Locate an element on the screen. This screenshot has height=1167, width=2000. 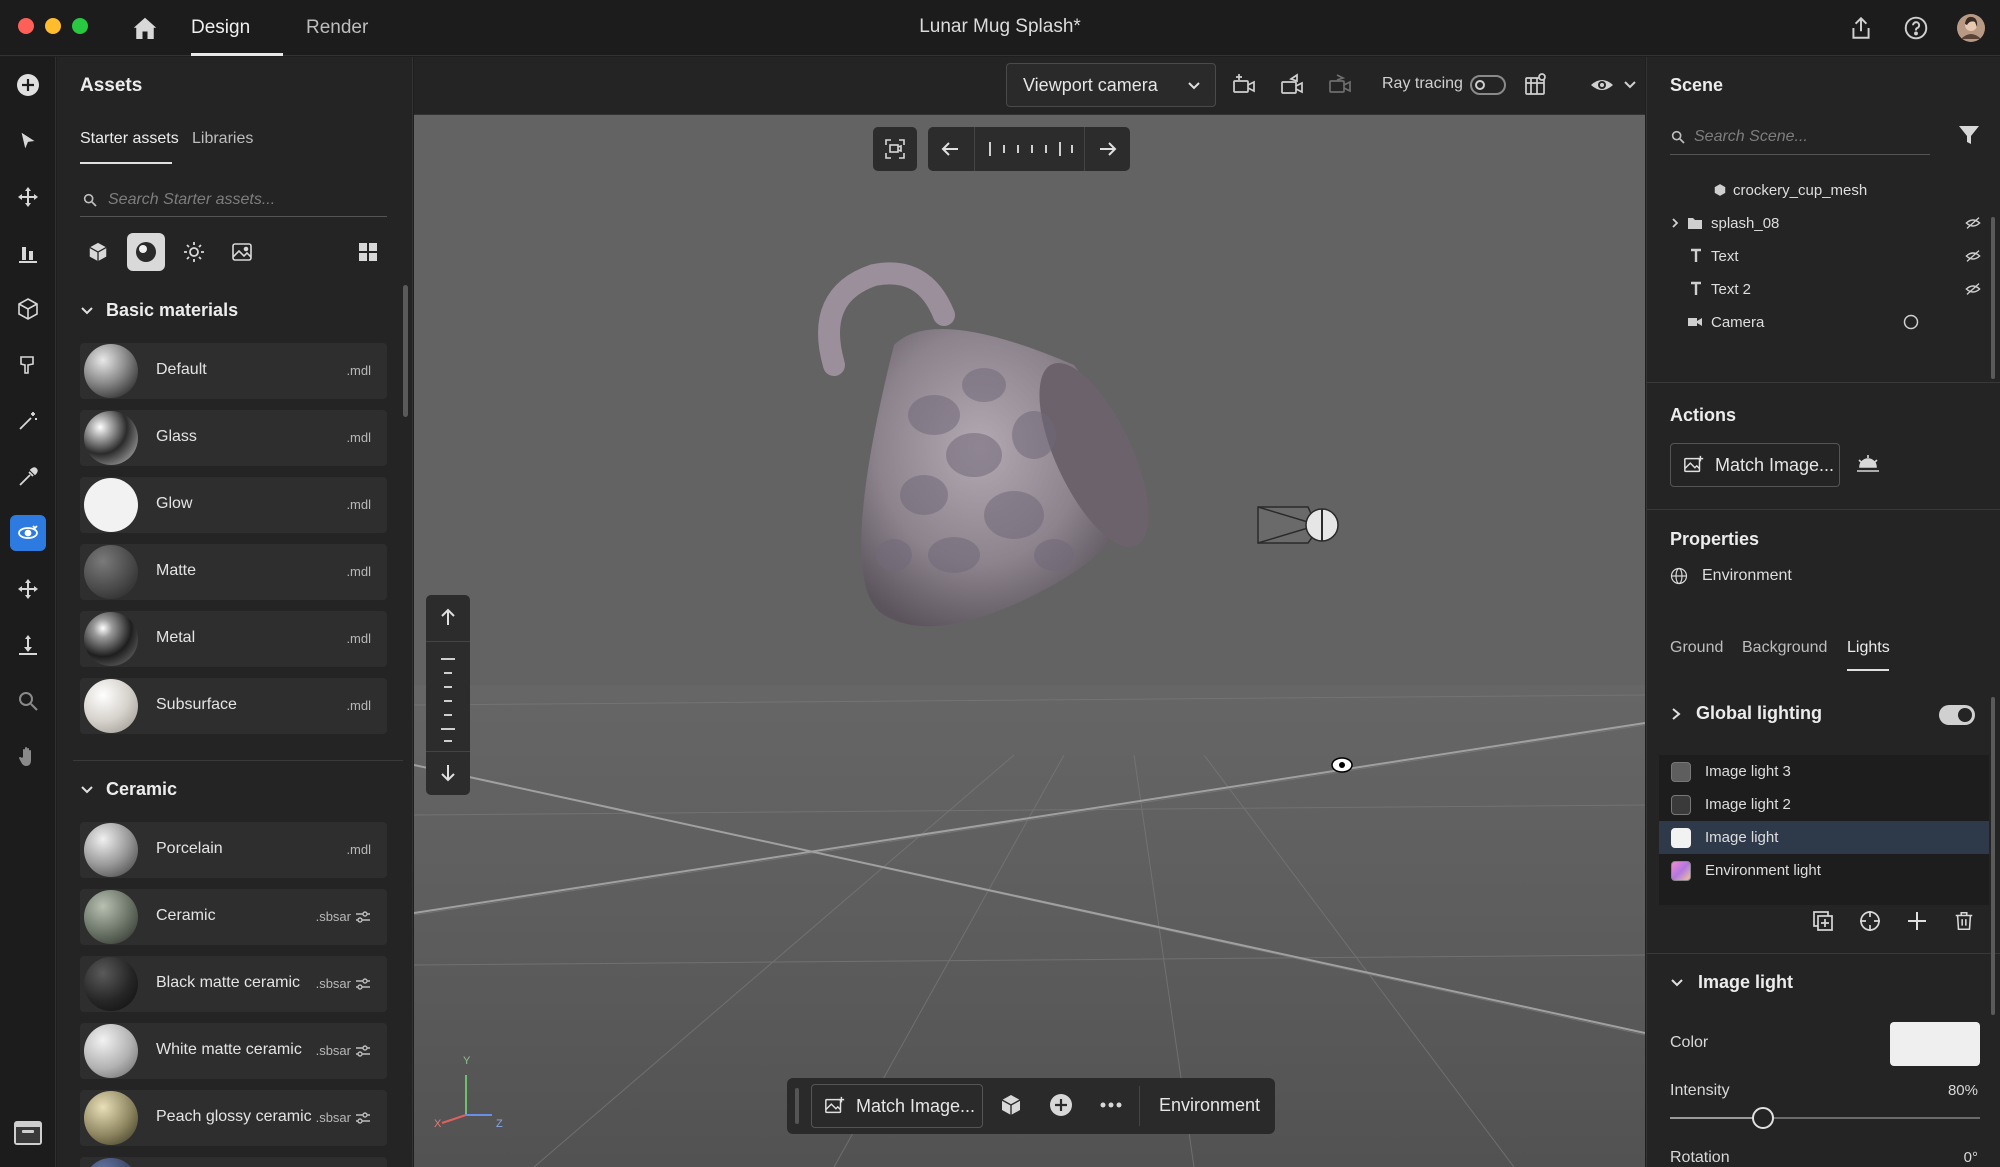
home-icon is located at coordinates (145, 29).